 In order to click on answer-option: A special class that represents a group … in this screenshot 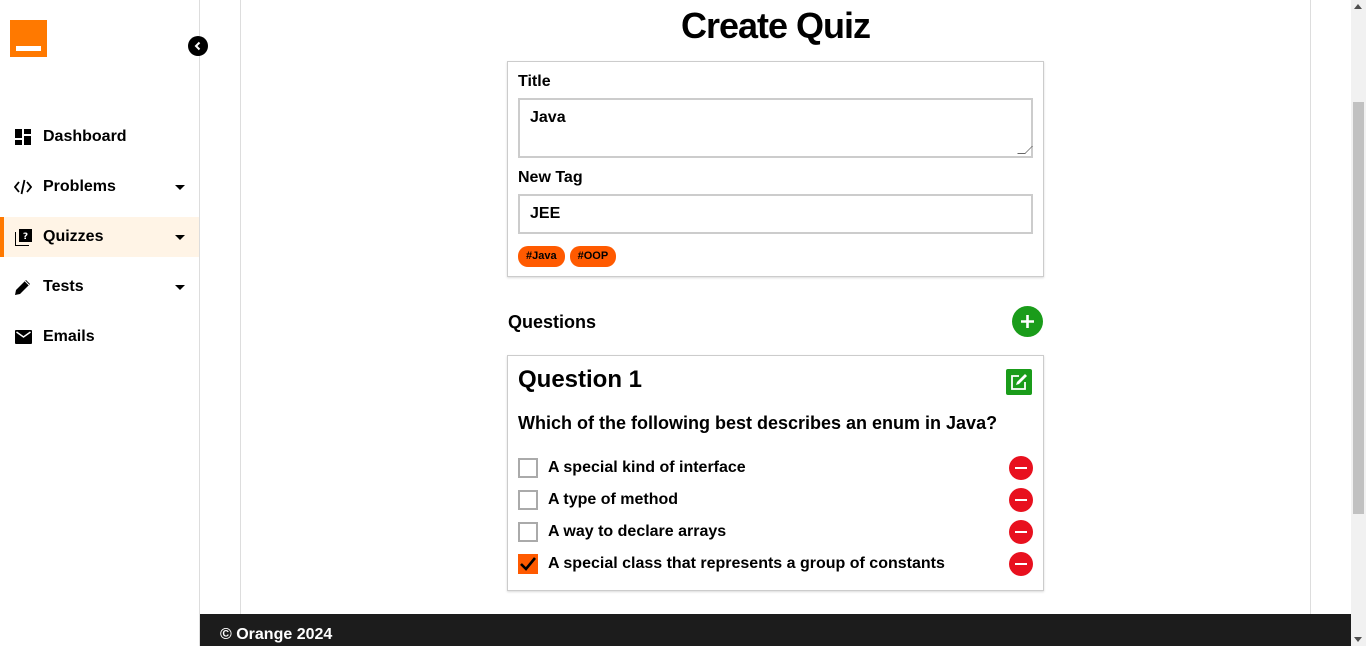, I will do `click(775, 564)`.